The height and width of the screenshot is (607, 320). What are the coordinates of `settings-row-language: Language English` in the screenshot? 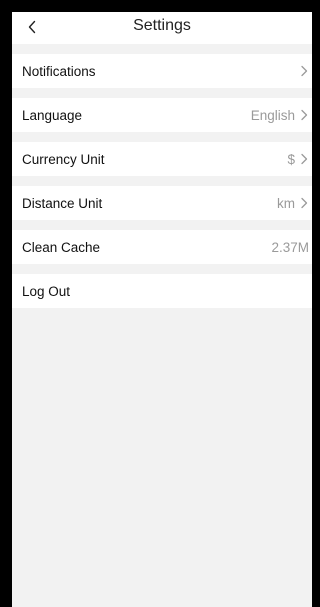 It's located at (162, 115).